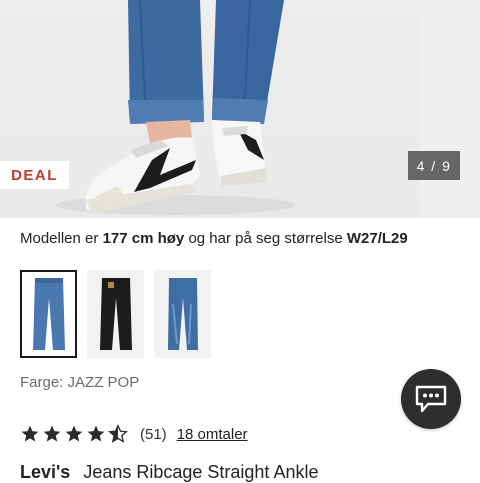 This screenshot has width=480, height=483. I want to click on chat-bubble-icon, so click(431, 399).